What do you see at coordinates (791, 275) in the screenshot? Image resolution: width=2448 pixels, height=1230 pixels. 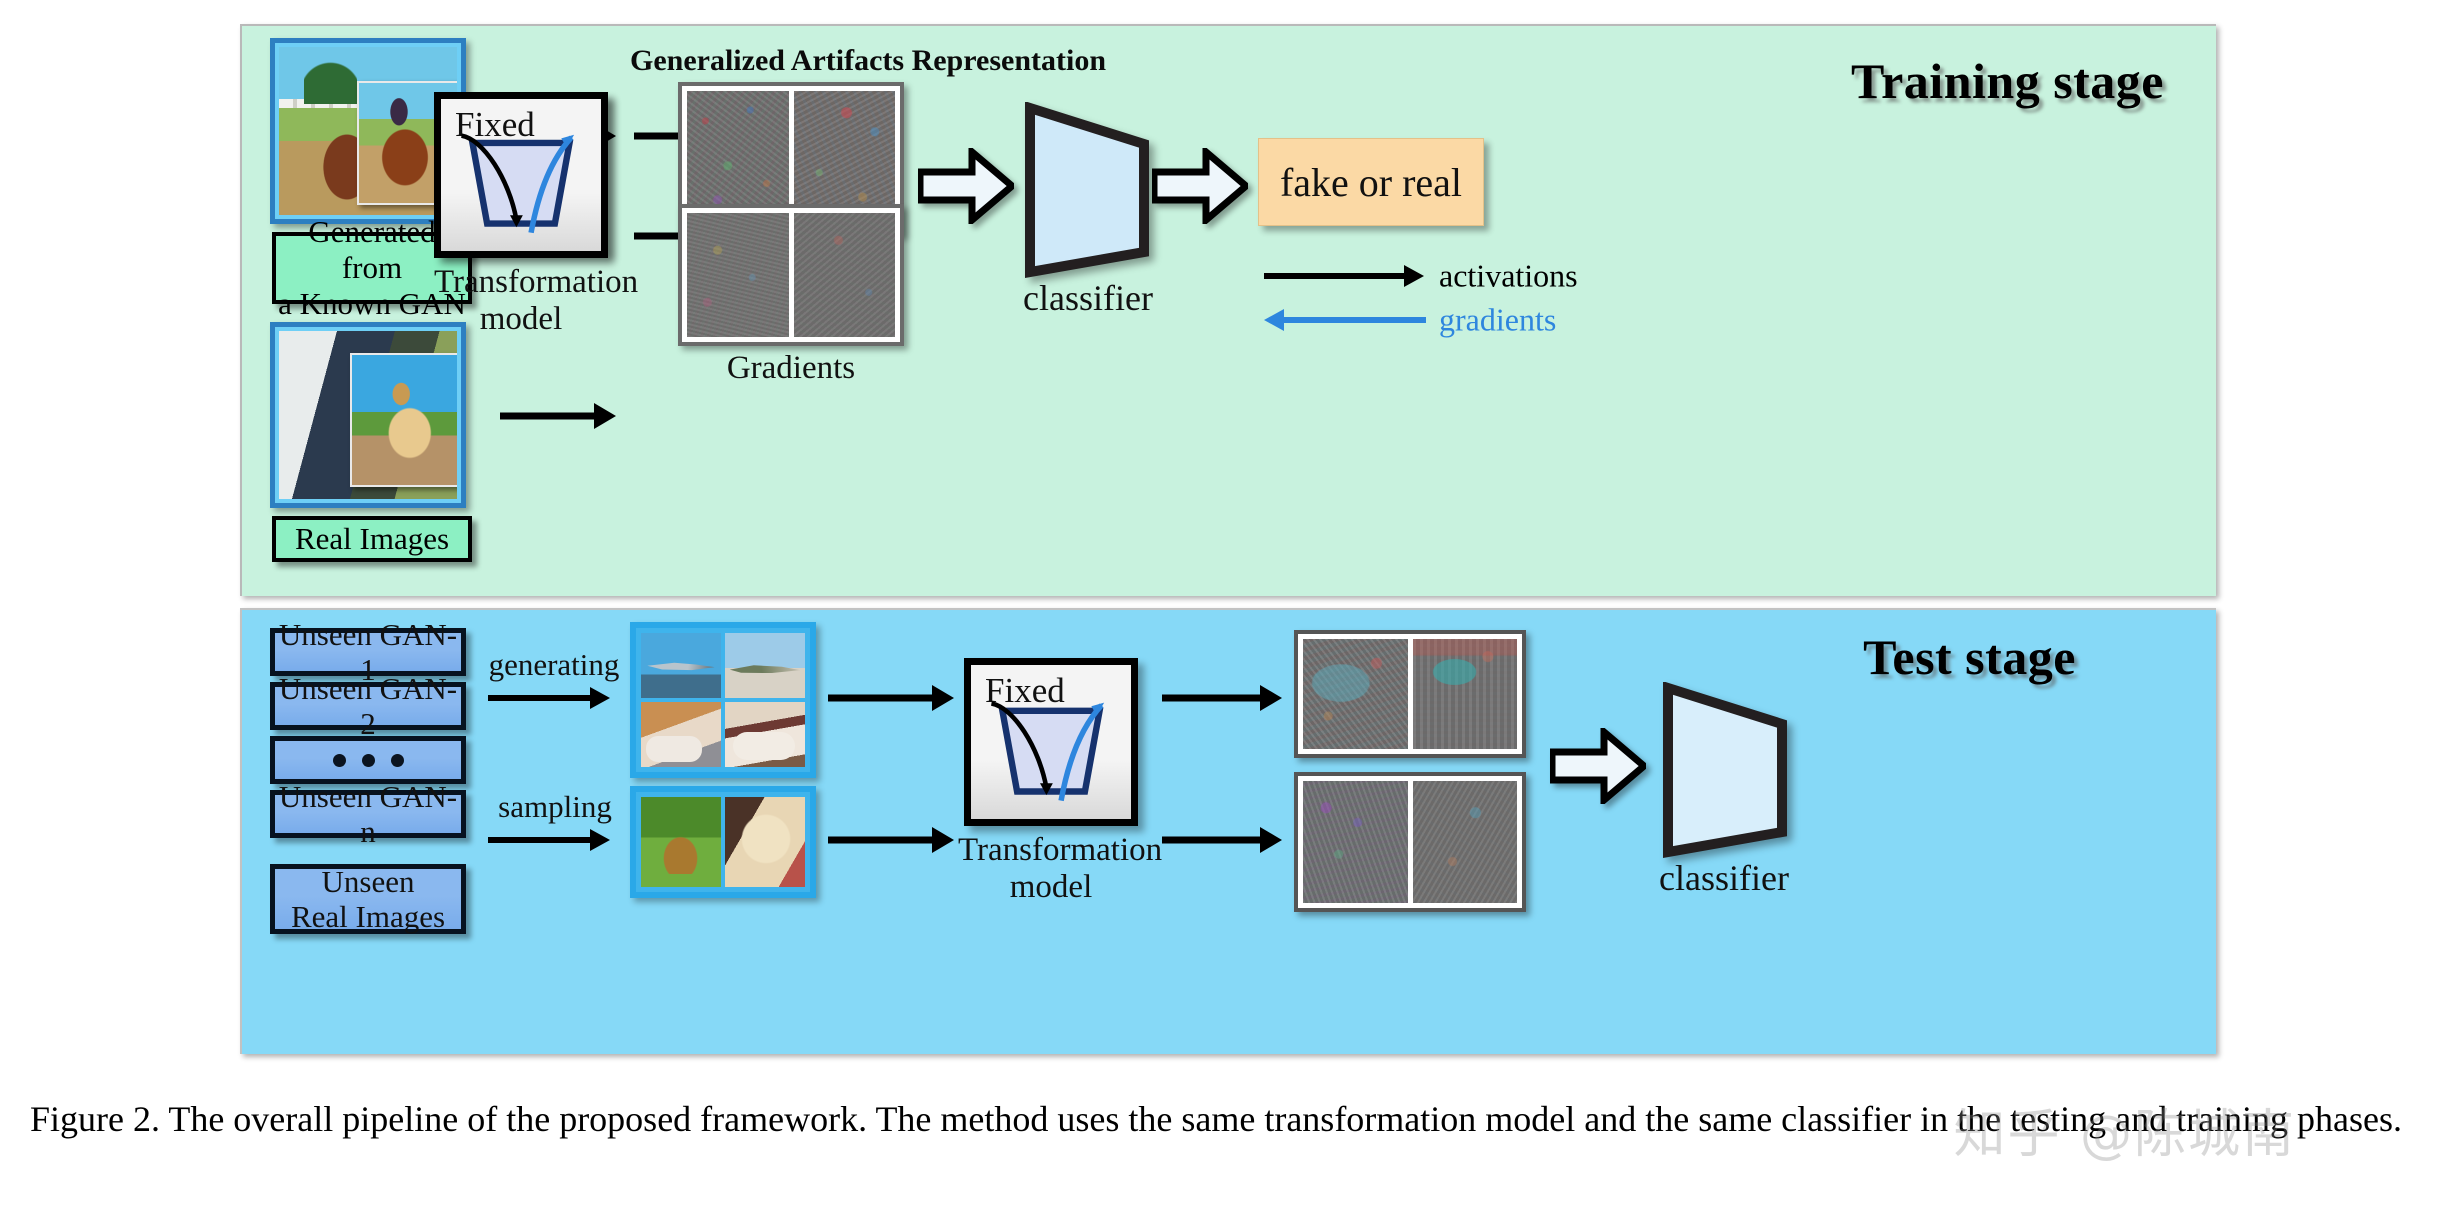 I see `gradients-images` at bounding box center [791, 275].